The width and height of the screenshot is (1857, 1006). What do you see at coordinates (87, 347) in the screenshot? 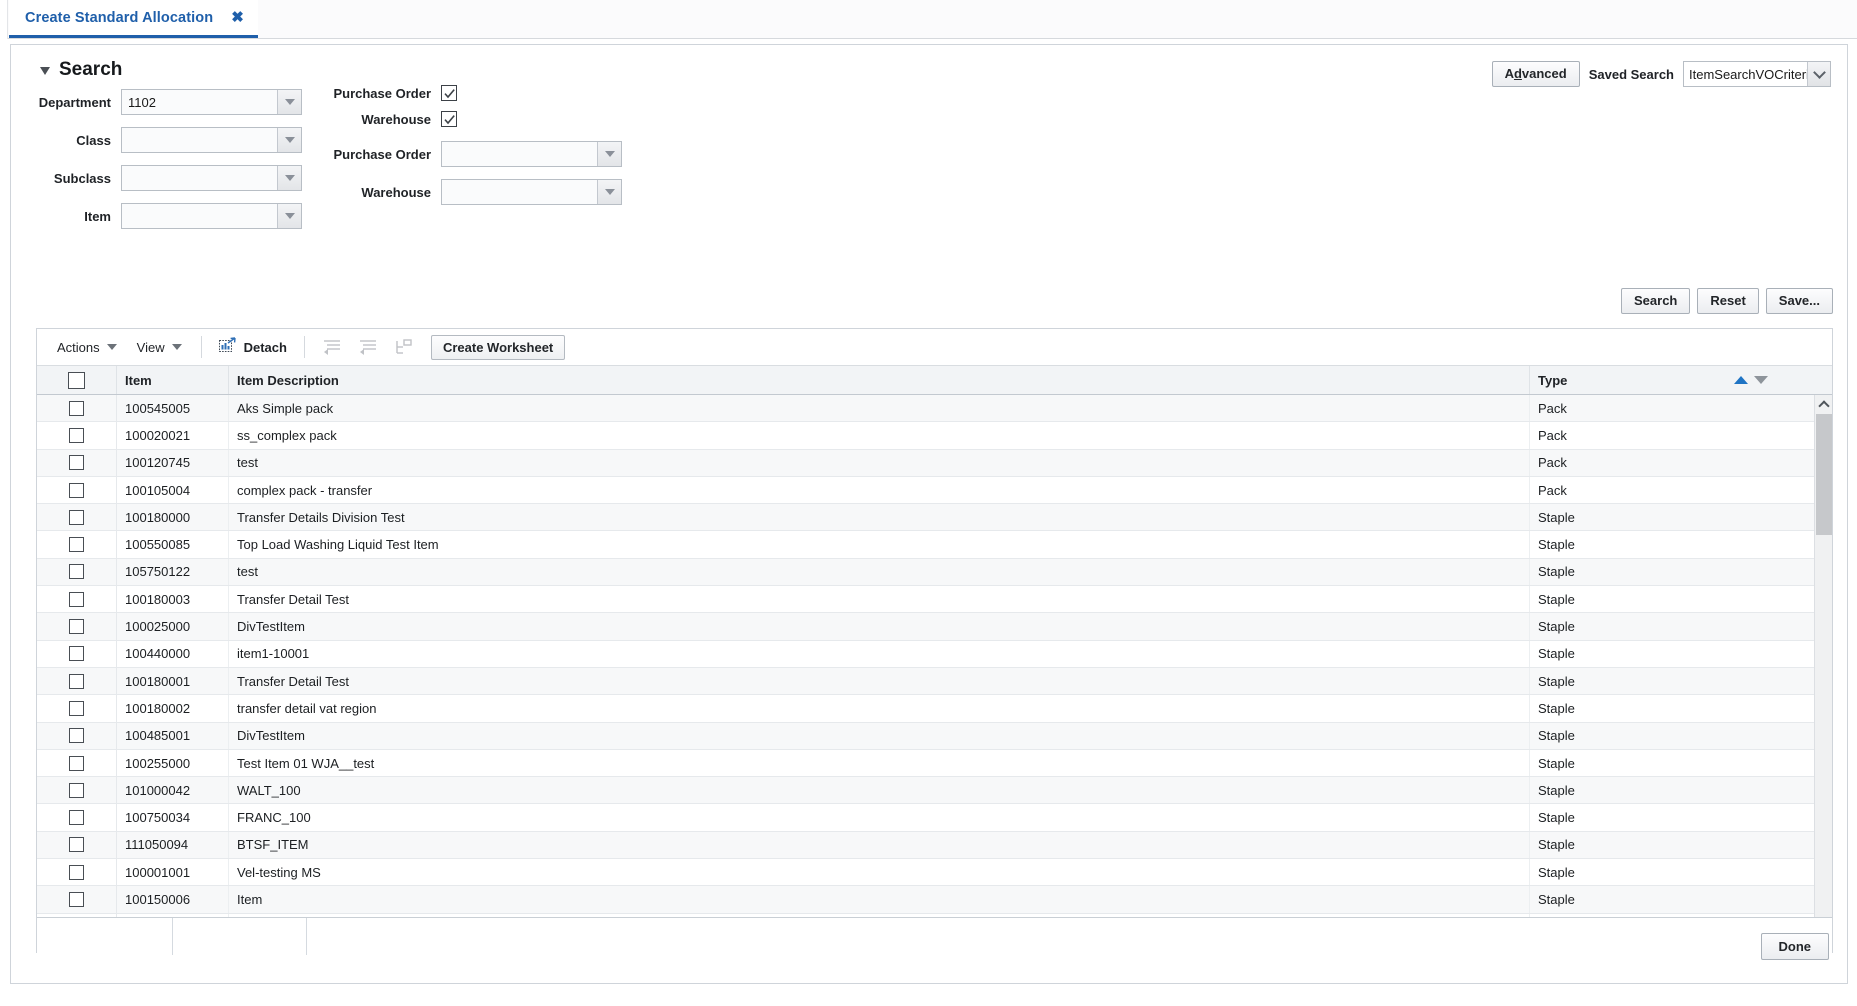
I see `actions-menu: Actions` at bounding box center [87, 347].